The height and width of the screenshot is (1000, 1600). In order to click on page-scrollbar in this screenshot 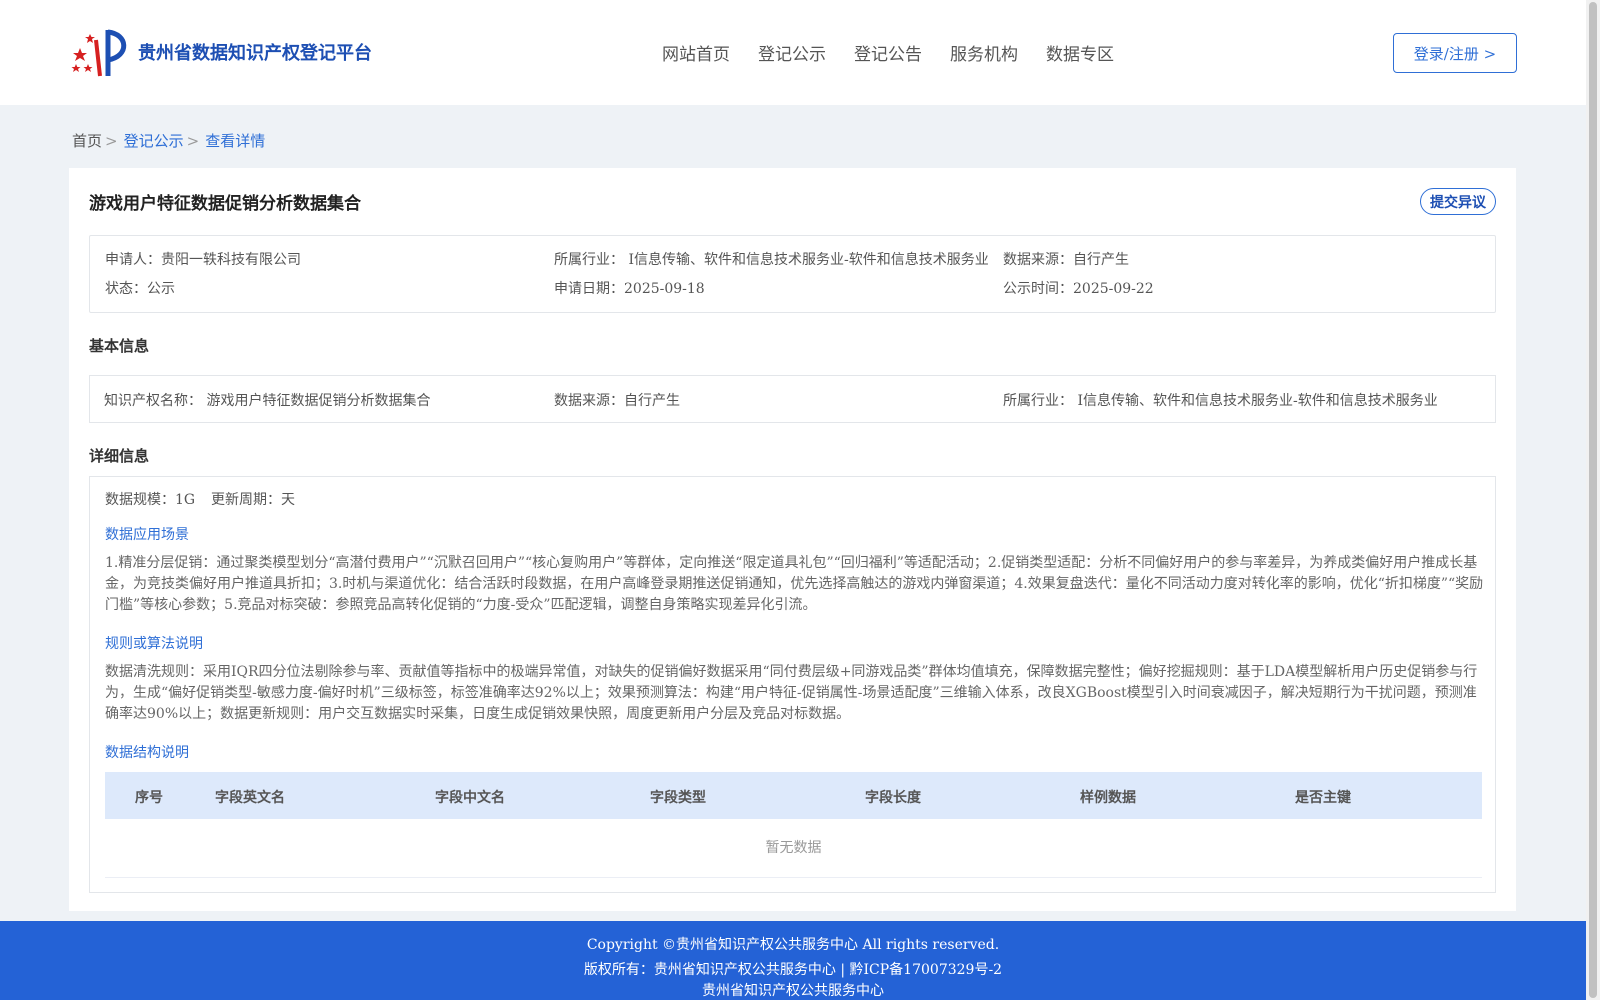, I will do `click(1593, 500)`.